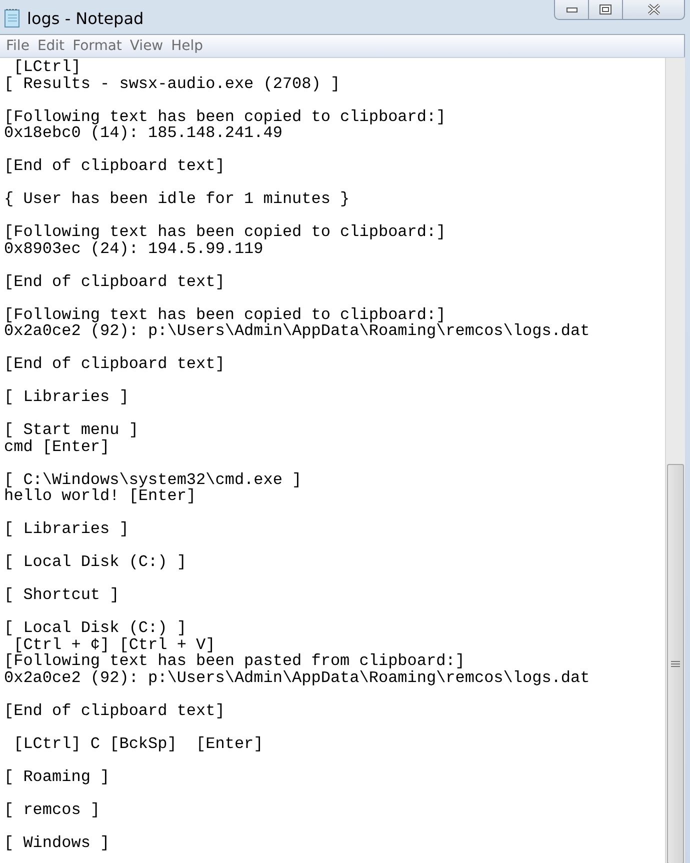 The height and width of the screenshot is (863, 690). I want to click on text-line: [ Windows ], so click(57, 842).